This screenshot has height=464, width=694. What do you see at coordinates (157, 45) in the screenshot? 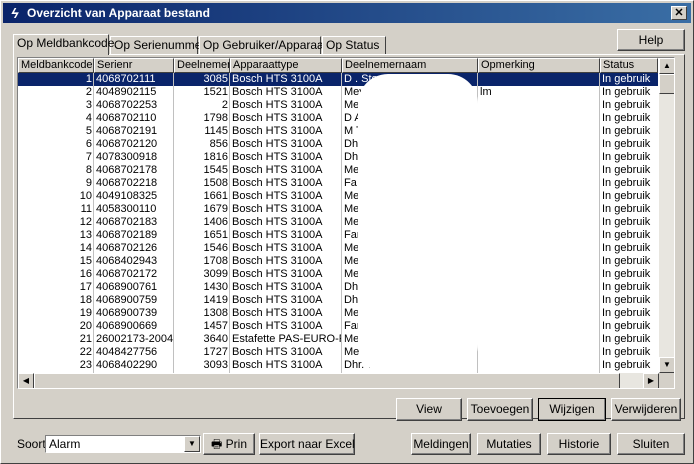
I see `tab-op-serienummer: Op Serienummer` at bounding box center [157, 45].